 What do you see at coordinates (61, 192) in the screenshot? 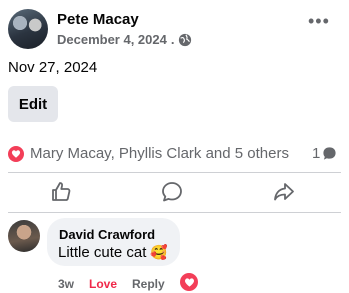
I see `thumbs-up-icon` at bounding box center [61, 192].